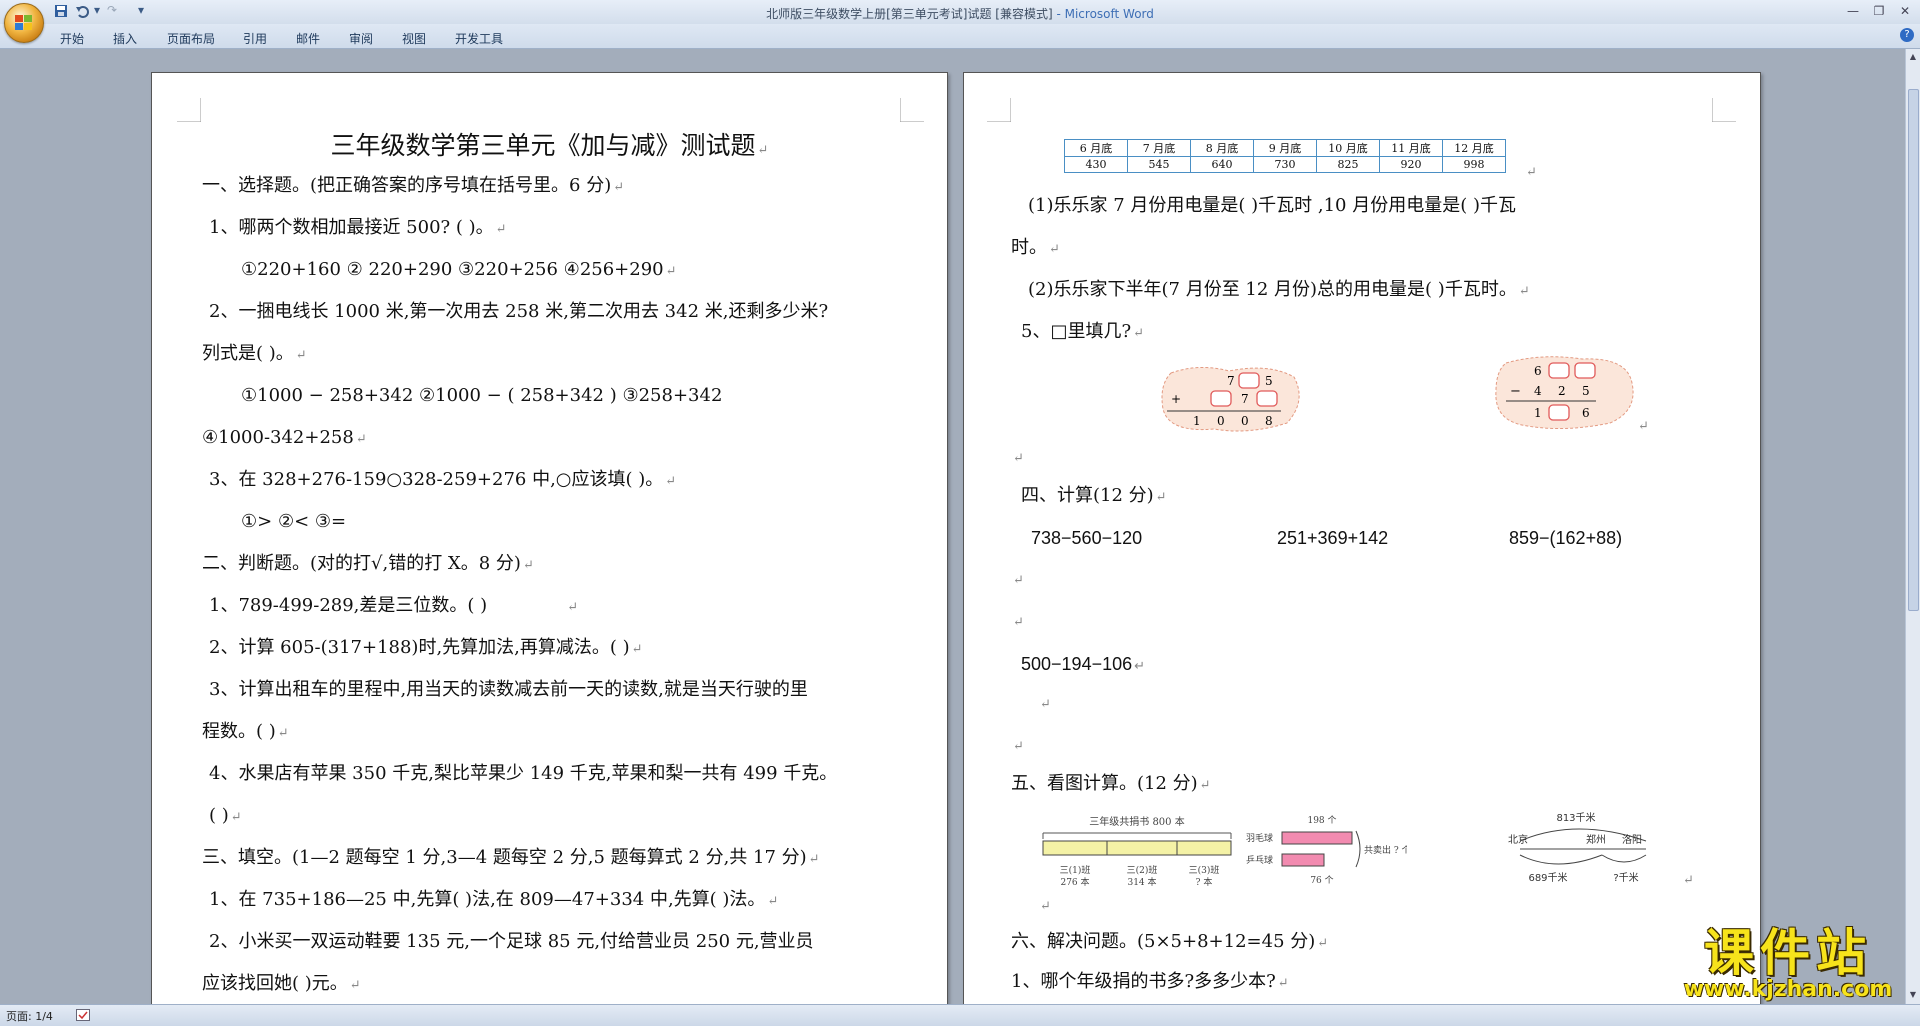  I want to click on tab-mailings: 邮件, so click(308, 38).